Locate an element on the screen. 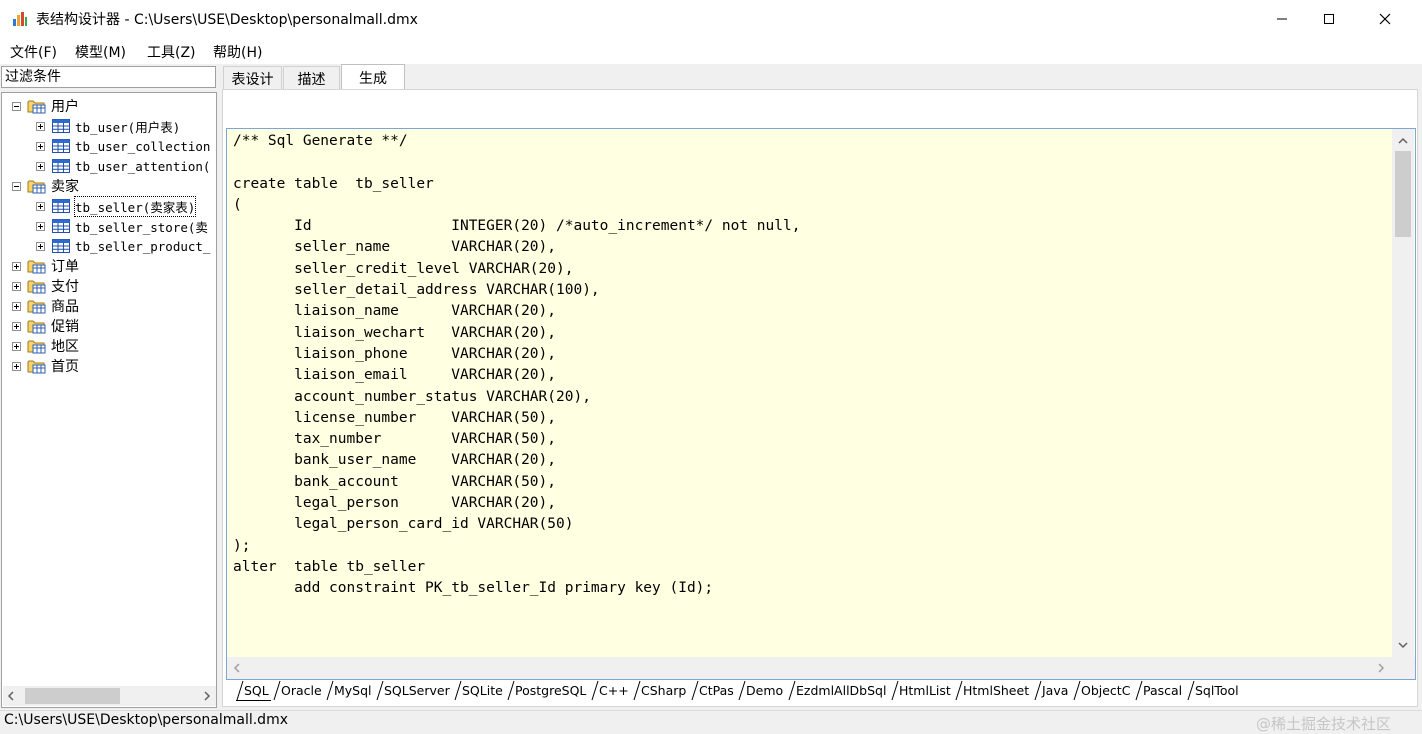  lang-tab-label: CSharp is located at coordinates (664, 690).